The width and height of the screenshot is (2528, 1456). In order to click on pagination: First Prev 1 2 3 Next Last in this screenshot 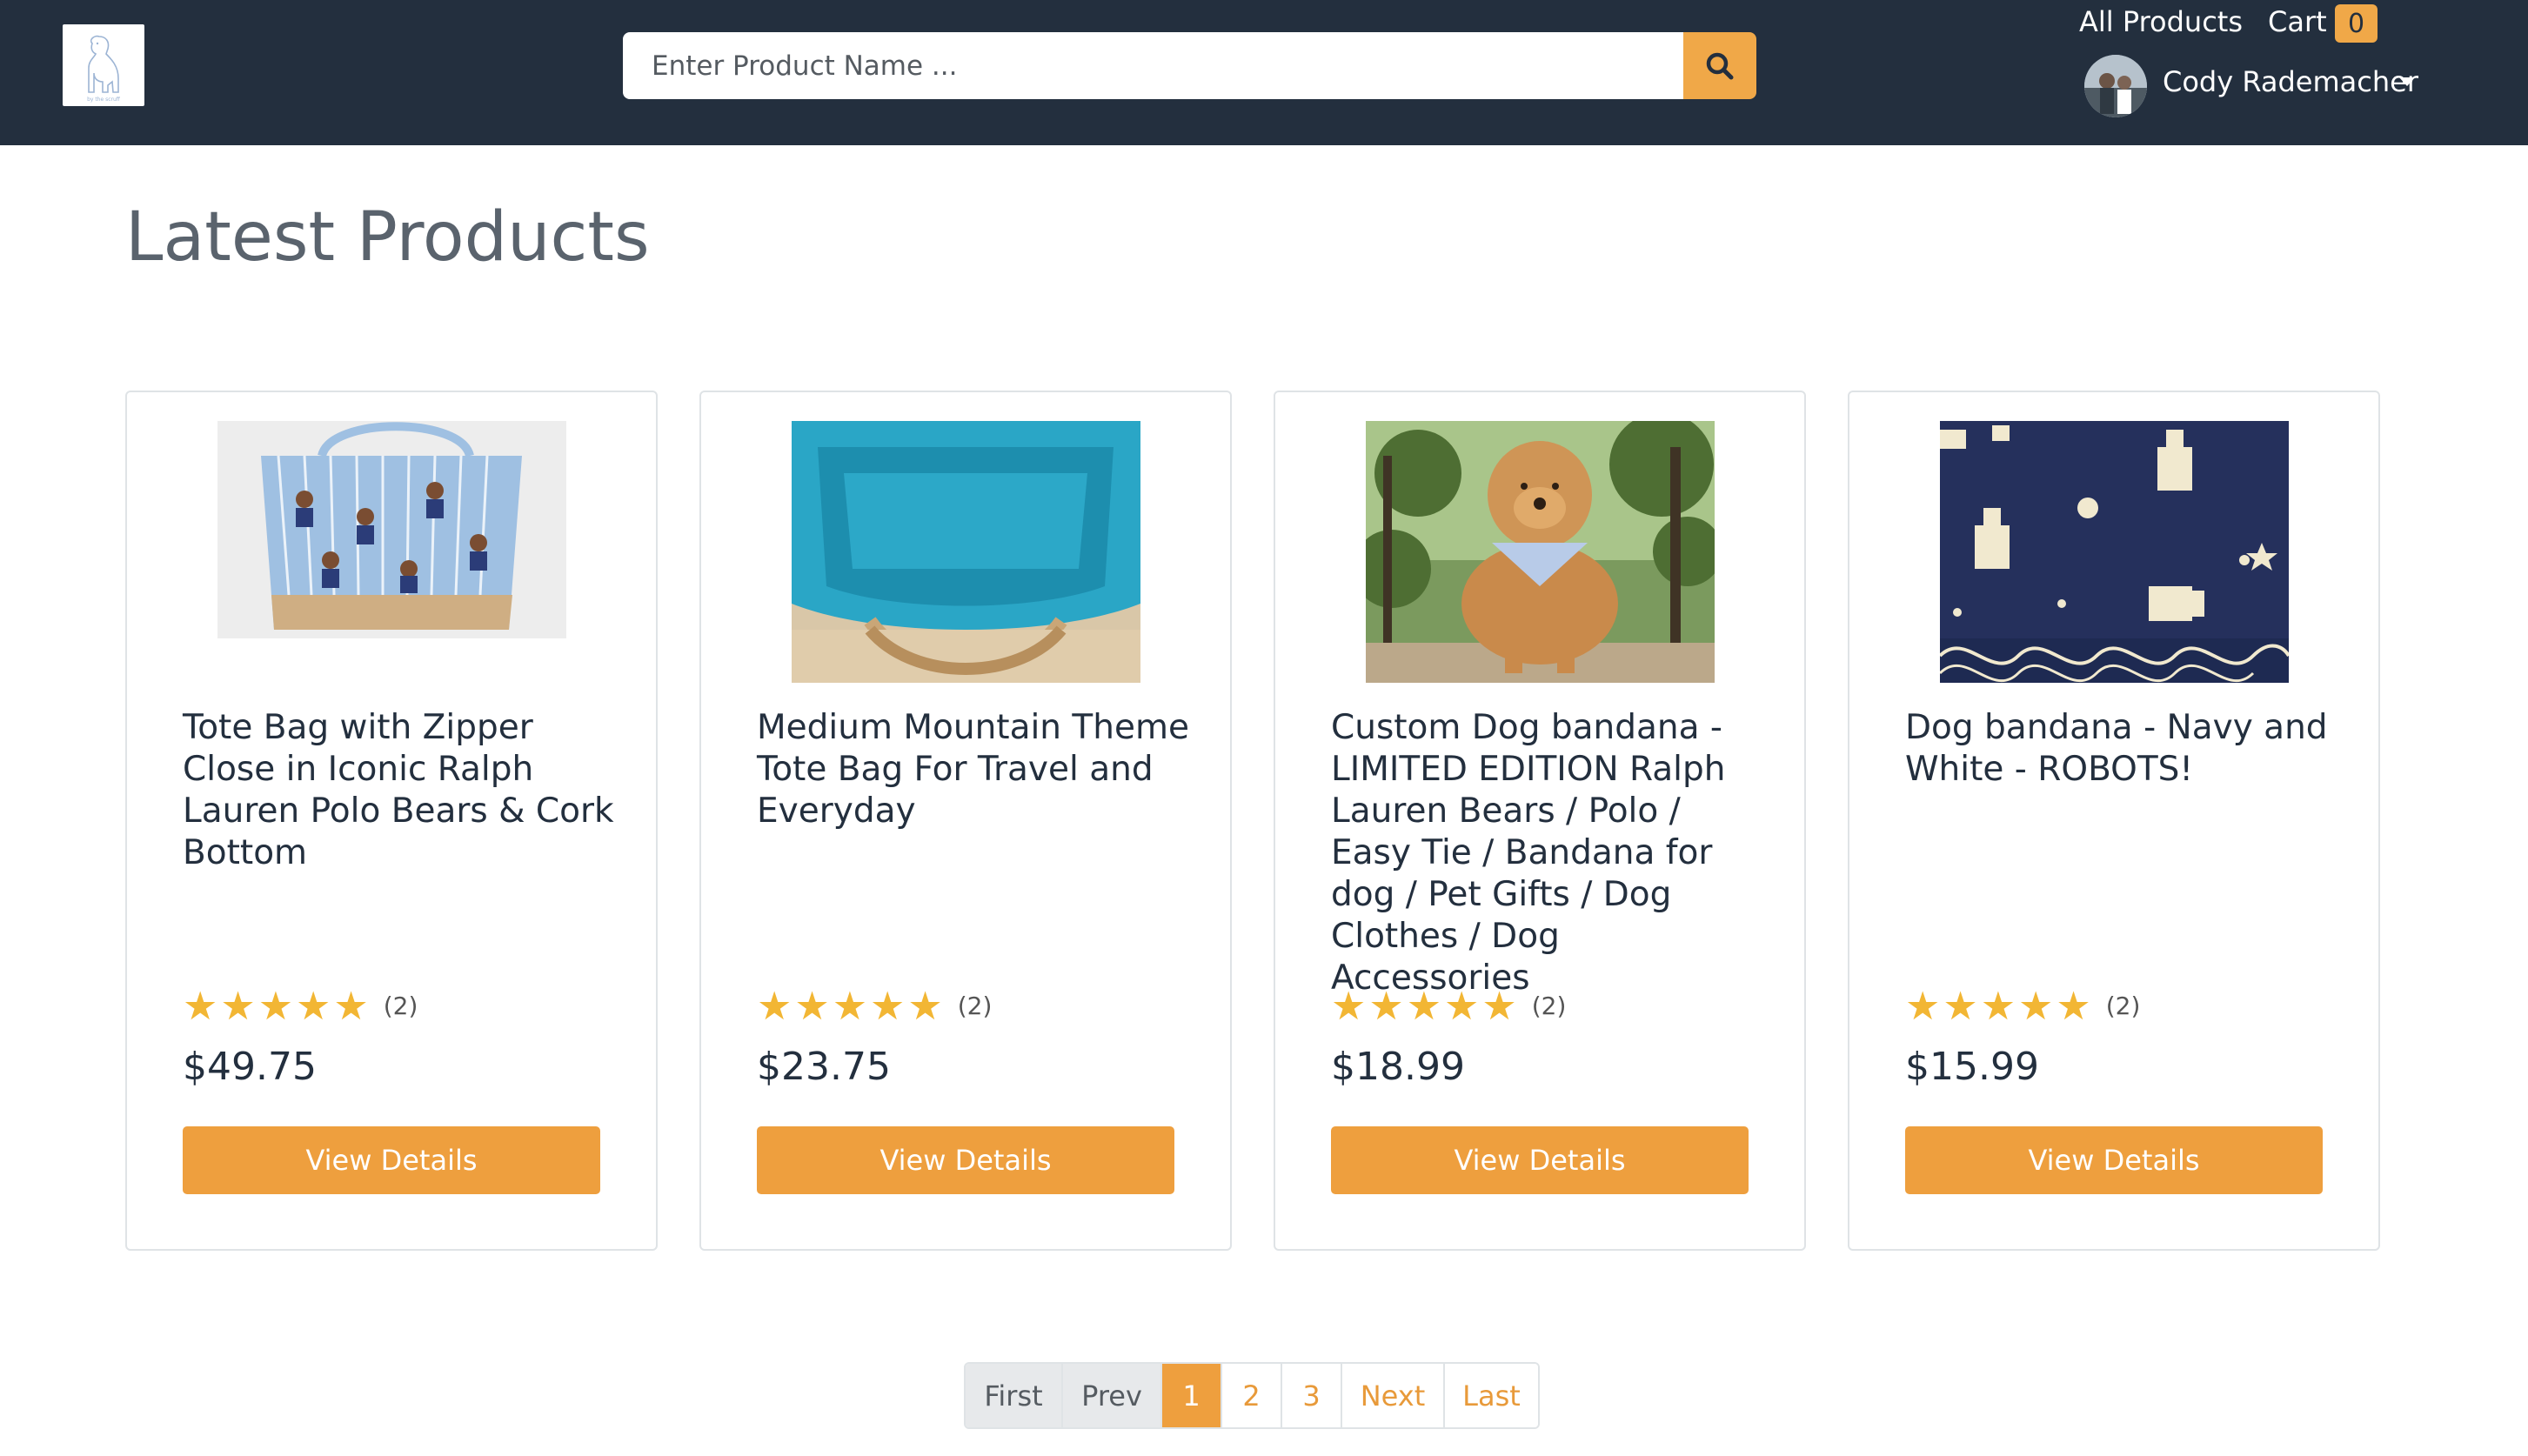, I will do `click(1252, 1395)`.